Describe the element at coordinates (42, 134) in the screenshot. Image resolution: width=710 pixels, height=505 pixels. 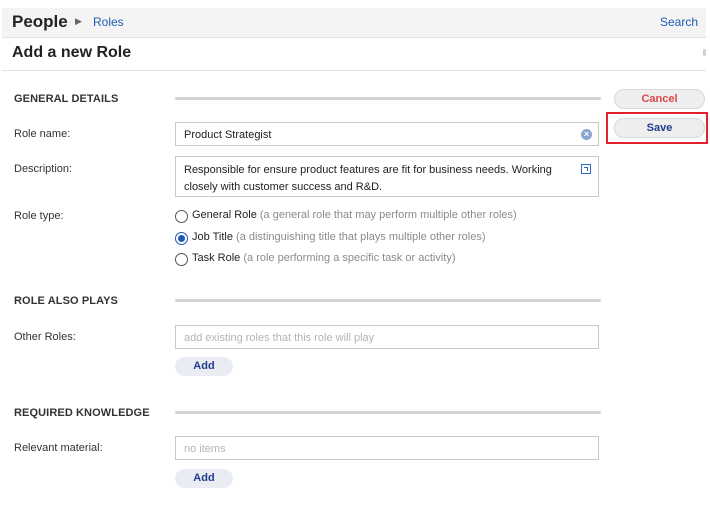
I see `role-name-label: Role name:` at that location.